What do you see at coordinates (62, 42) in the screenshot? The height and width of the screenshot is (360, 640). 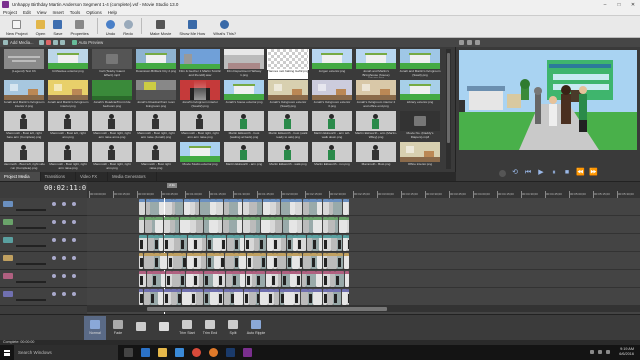 I see `view-icon` at bounding box center [62, 42].